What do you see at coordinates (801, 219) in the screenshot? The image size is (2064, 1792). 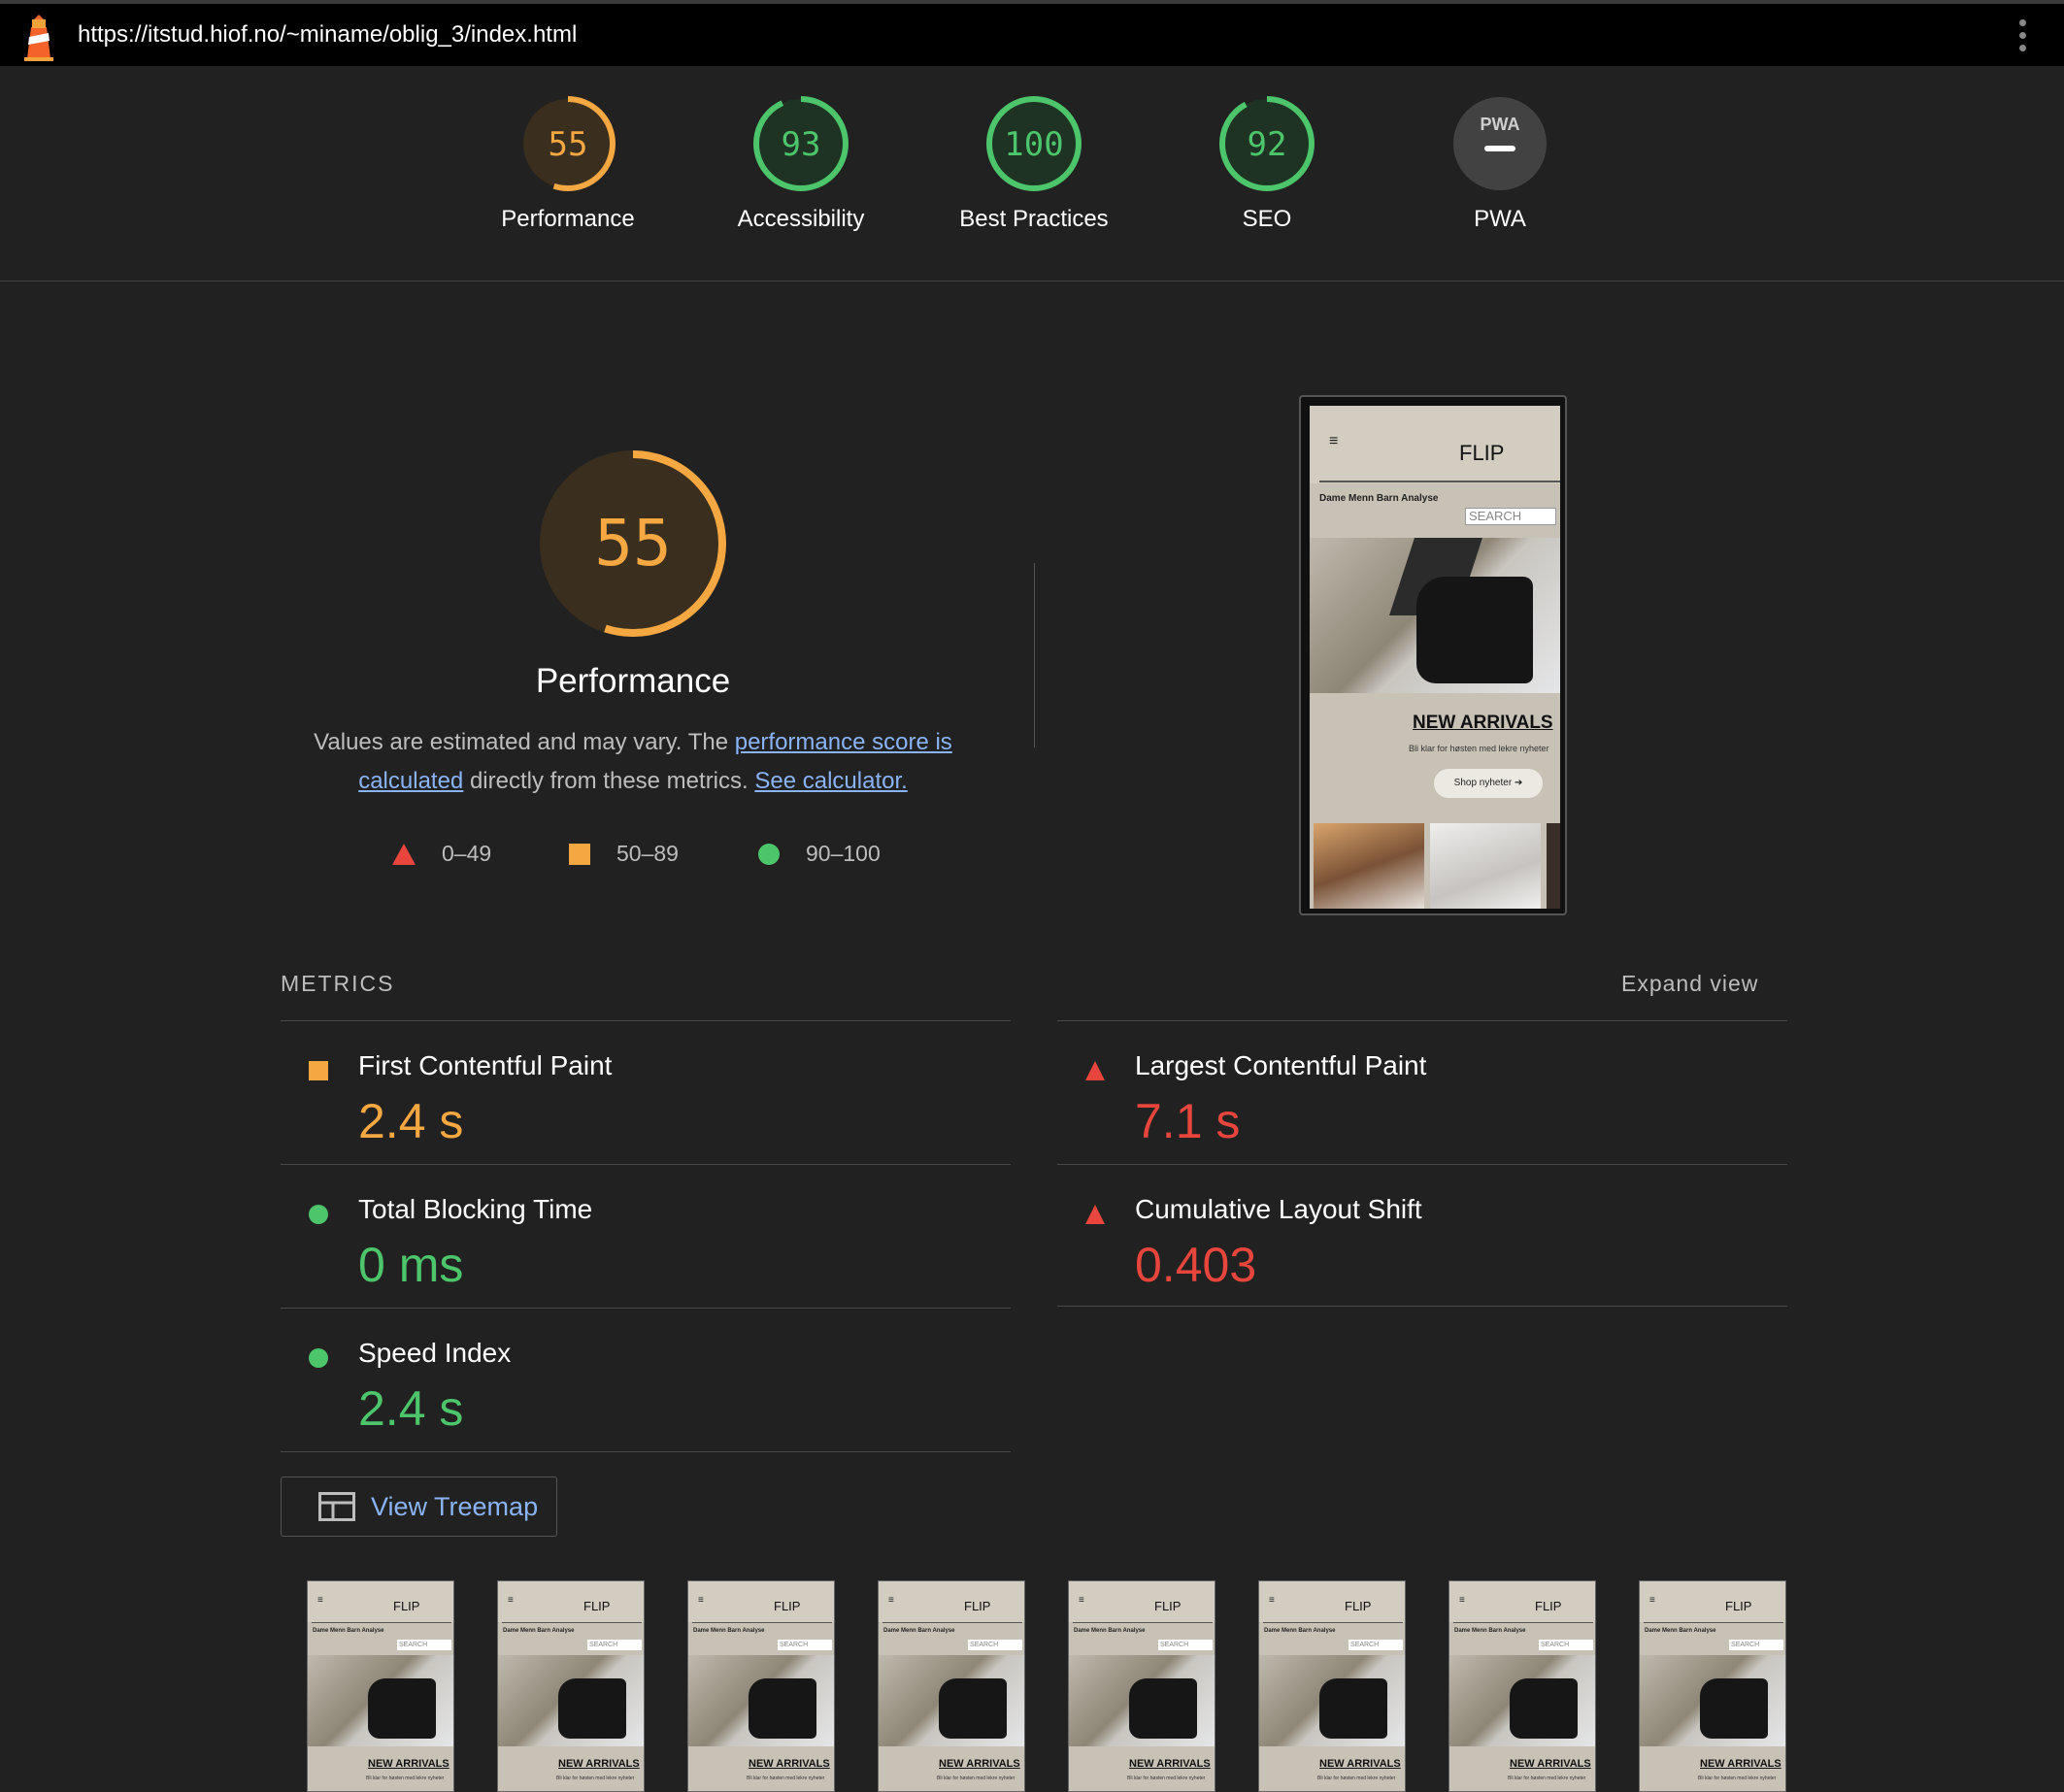 I see `gauge-label: Accessibility` at bounding box center [801, 219].